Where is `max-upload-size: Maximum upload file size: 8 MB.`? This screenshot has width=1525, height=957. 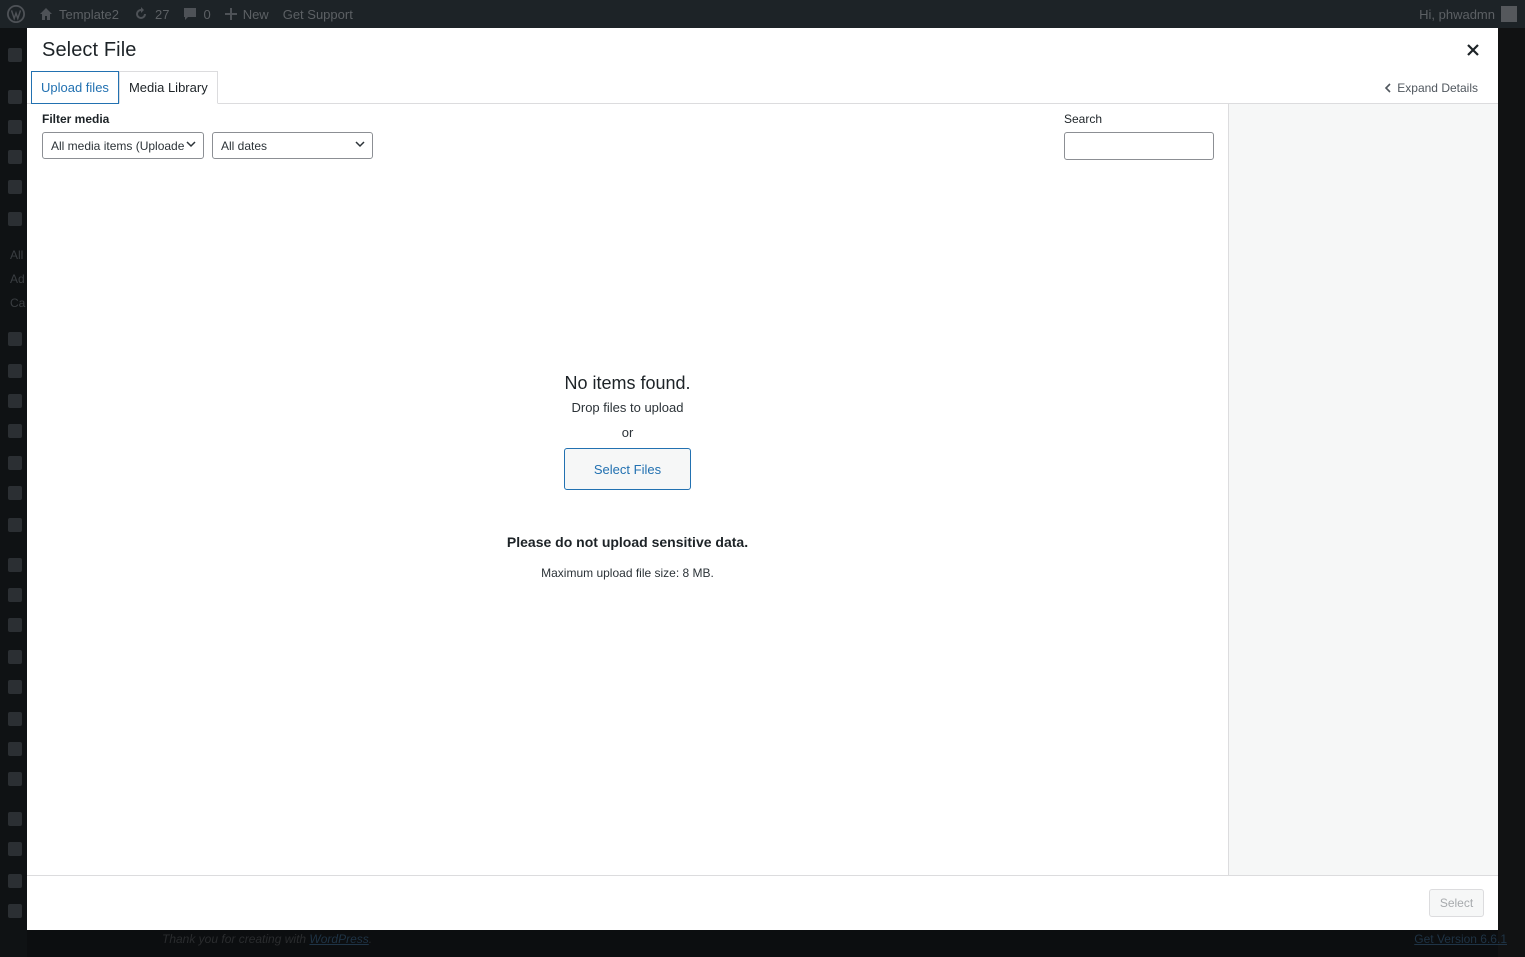
max-upload-size: Maximum upload file size: 8 MB. is located at coordinates (627, 573).